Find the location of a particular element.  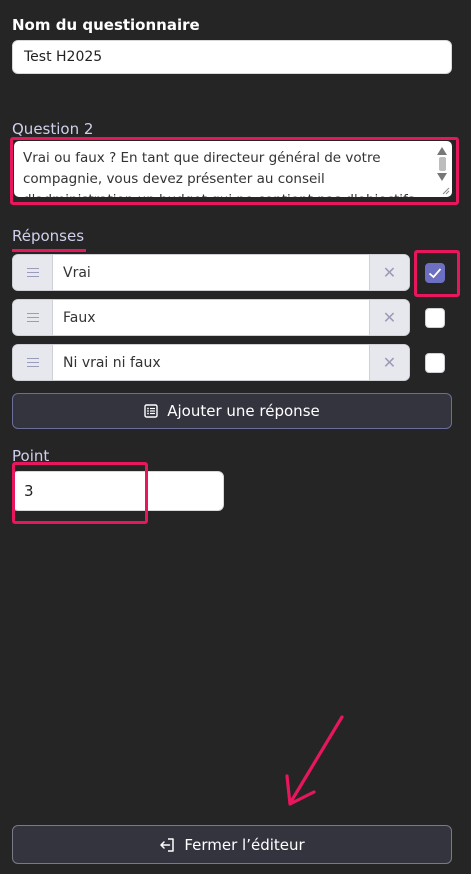

answer-row: Faux ✕ is located at coordinates (211, 317).